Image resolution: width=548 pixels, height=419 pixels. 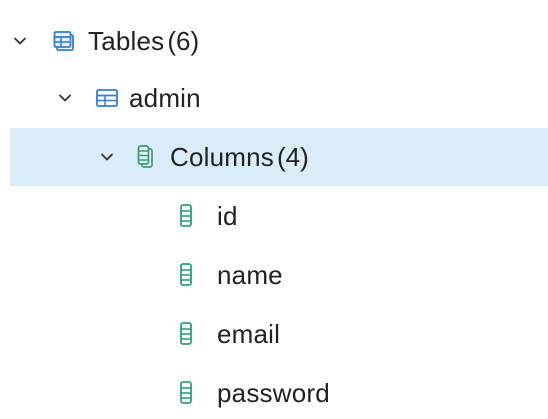 I want to click on tree-node-label: admin, so click(x=165, y=97).